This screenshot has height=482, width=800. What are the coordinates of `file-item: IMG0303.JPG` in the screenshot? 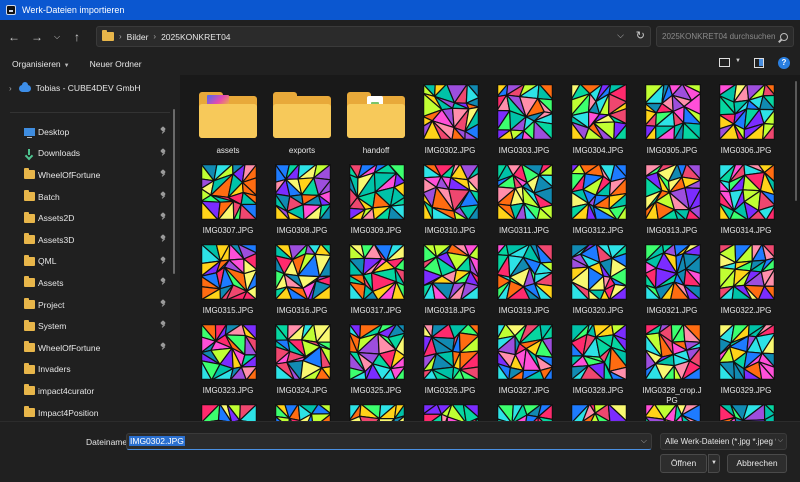 It's located at (524, 119).